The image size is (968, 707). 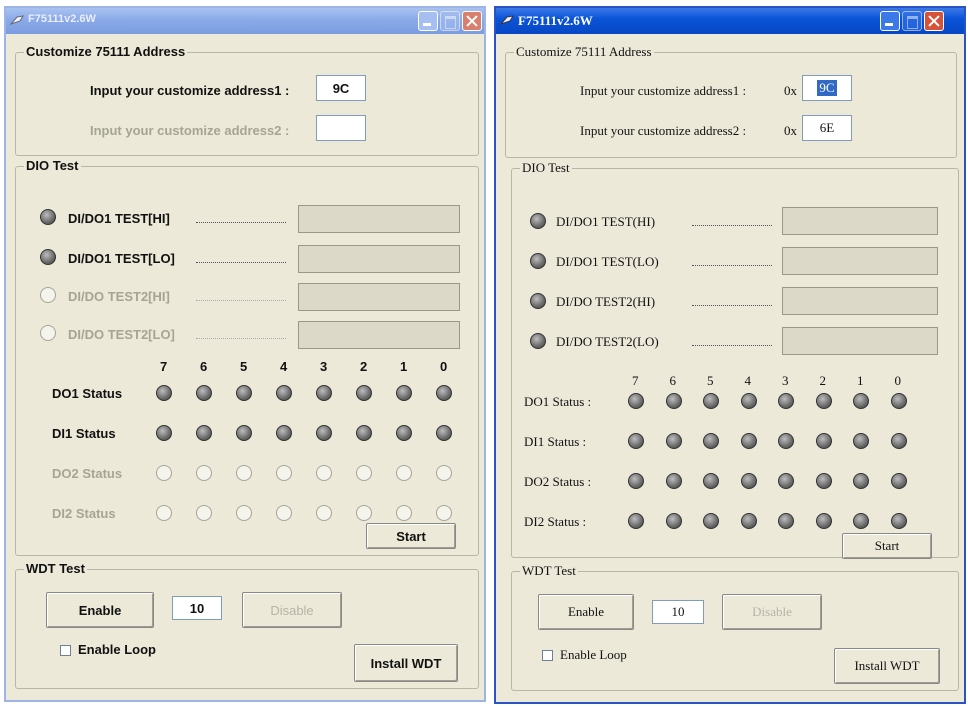 I want to click on test-label: DI/DO TEST2[HI], so click(x=119, y=296).